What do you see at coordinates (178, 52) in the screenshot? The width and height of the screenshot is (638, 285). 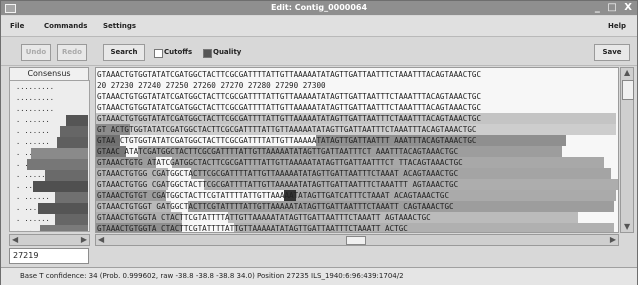 I see `cutoffs-label: Cutoffs` at bounding box center [178, 52].